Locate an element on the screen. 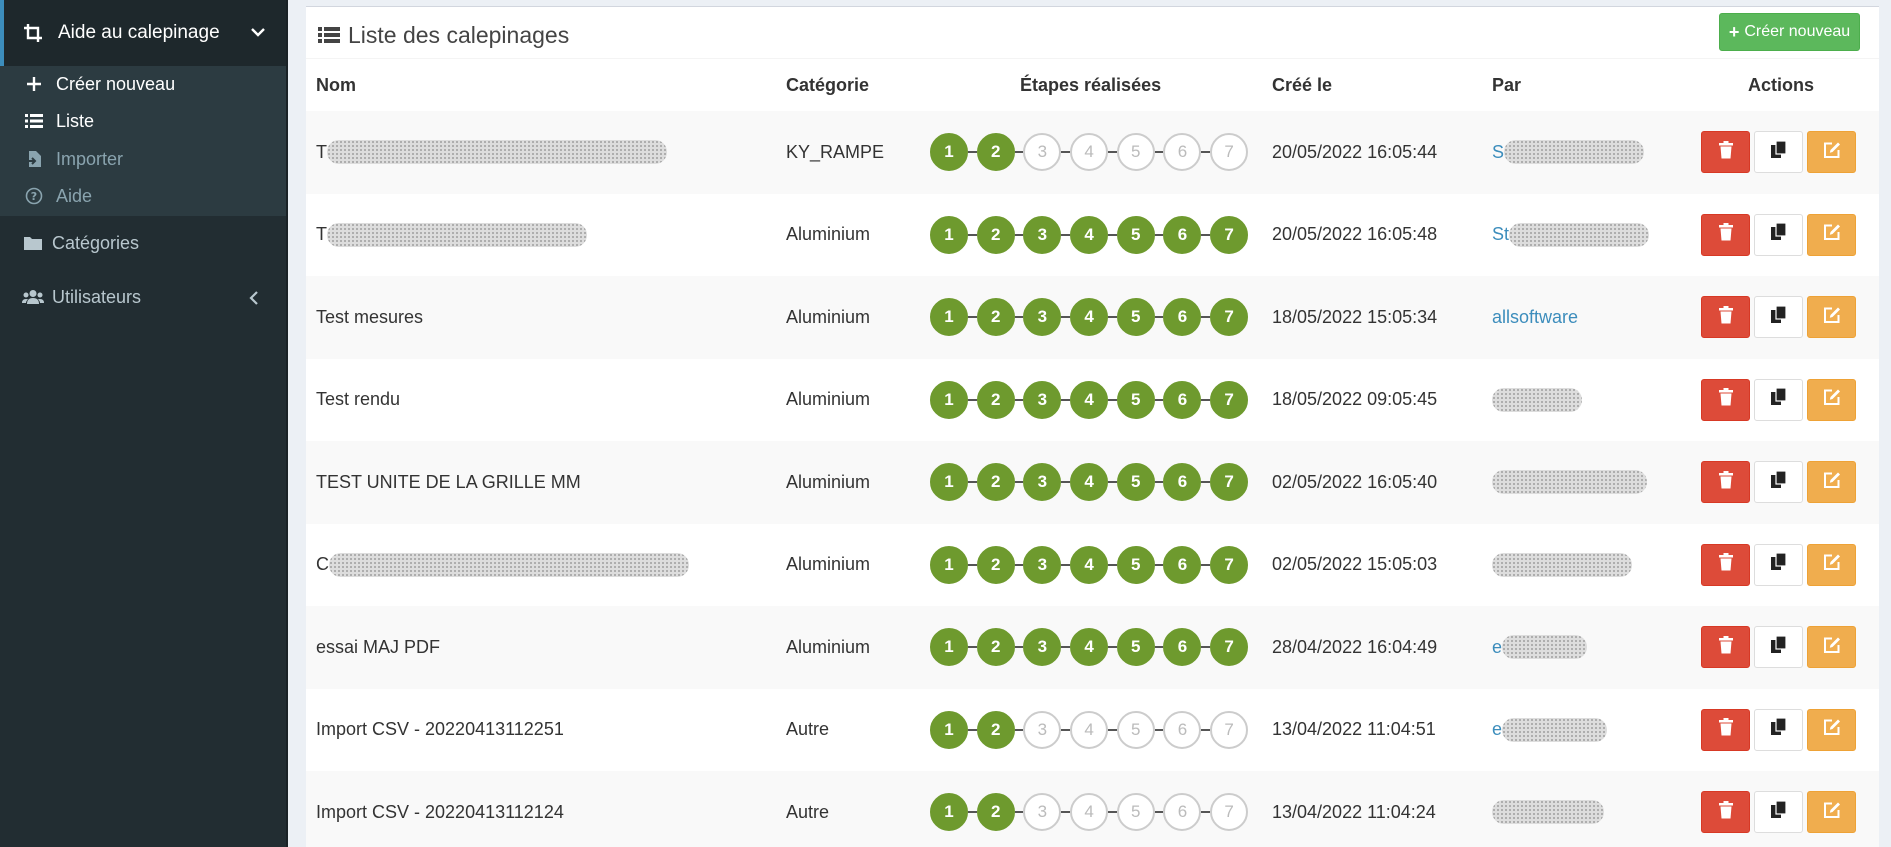  column-header-etapes: Étapes réalisées is located at coordinates (1090, 85).